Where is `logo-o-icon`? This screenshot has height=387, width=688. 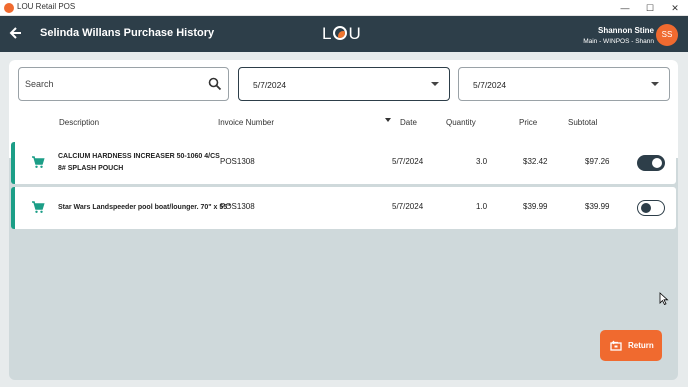
logo-o-icon is located at coordinates (340, 33).